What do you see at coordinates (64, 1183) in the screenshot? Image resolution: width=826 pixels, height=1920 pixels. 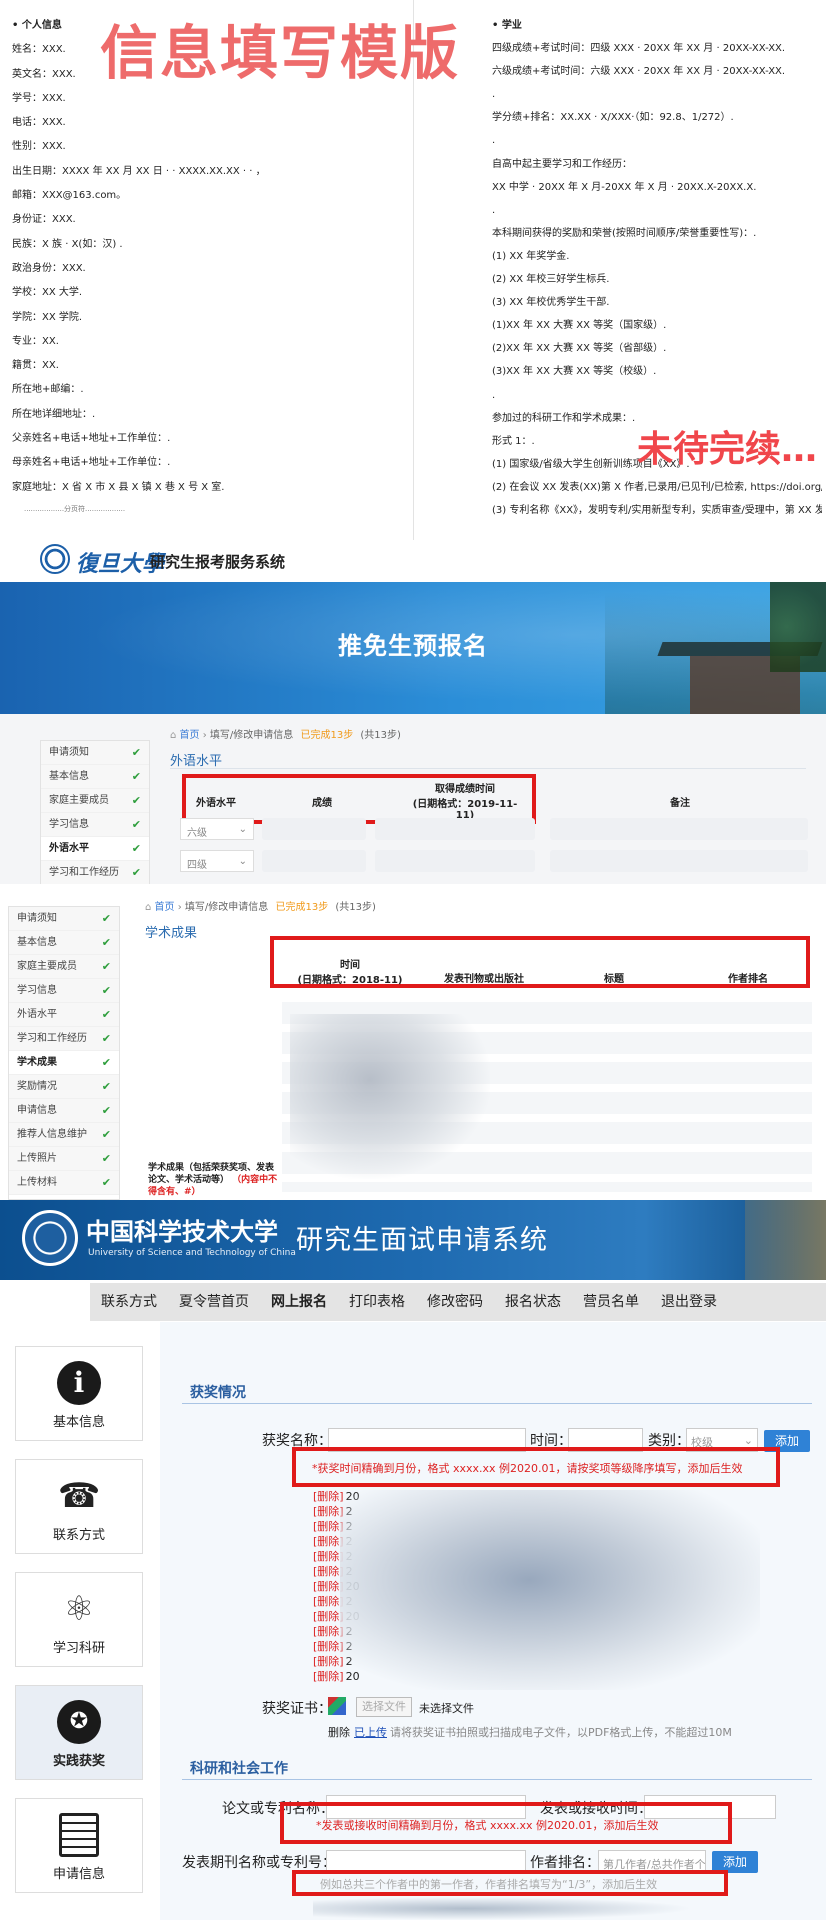 I see `sidebar-item: 上传材料 ✔` at bounding box center [64, 1183].